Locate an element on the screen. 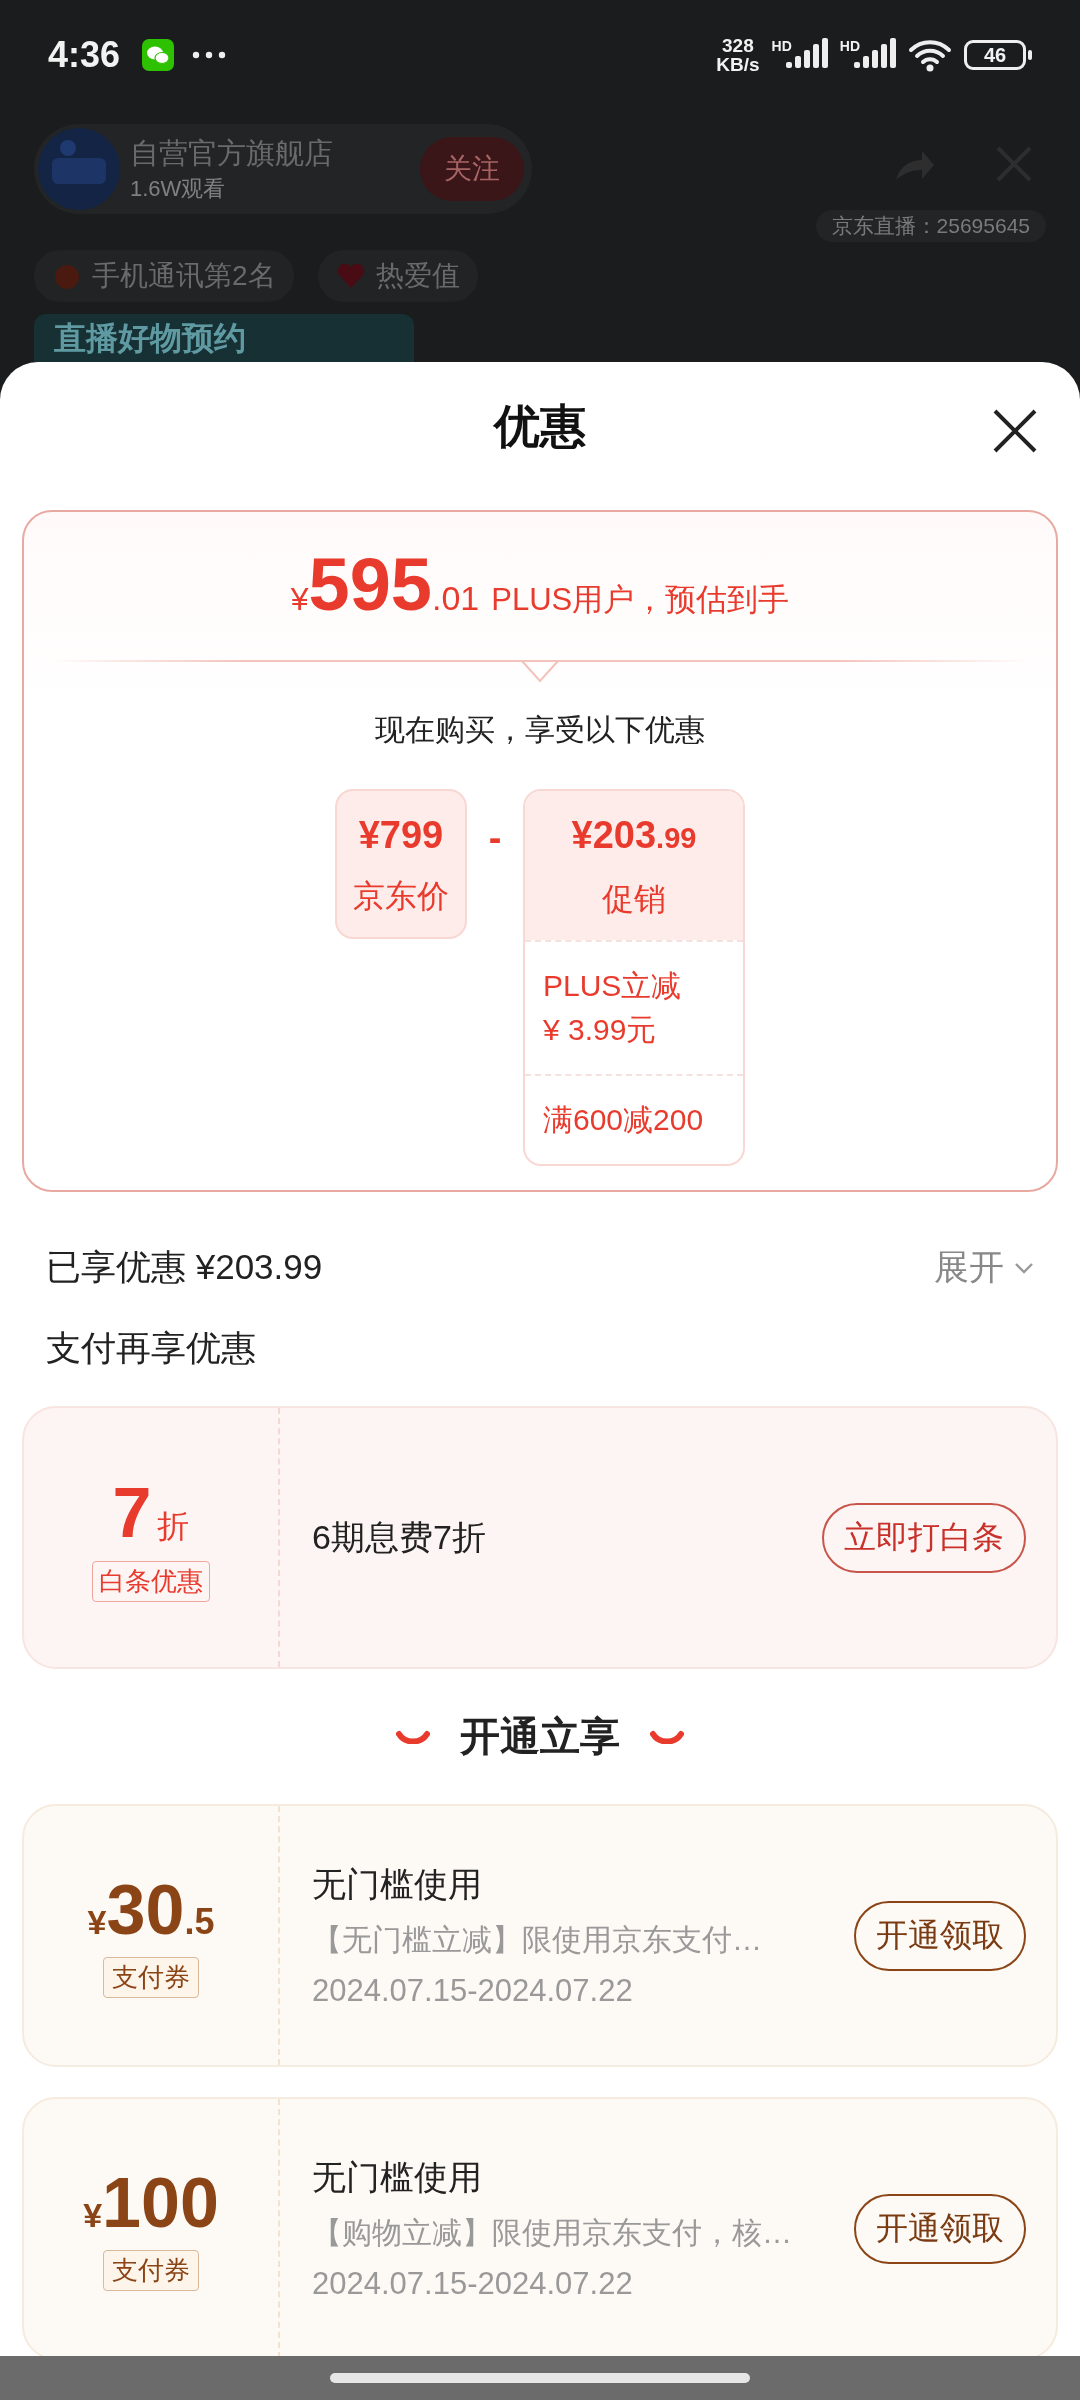 Image resolution: width=1080 pixels, height=2400 pixels. expand-button: 展开 is located at coordinates (984, 1267).